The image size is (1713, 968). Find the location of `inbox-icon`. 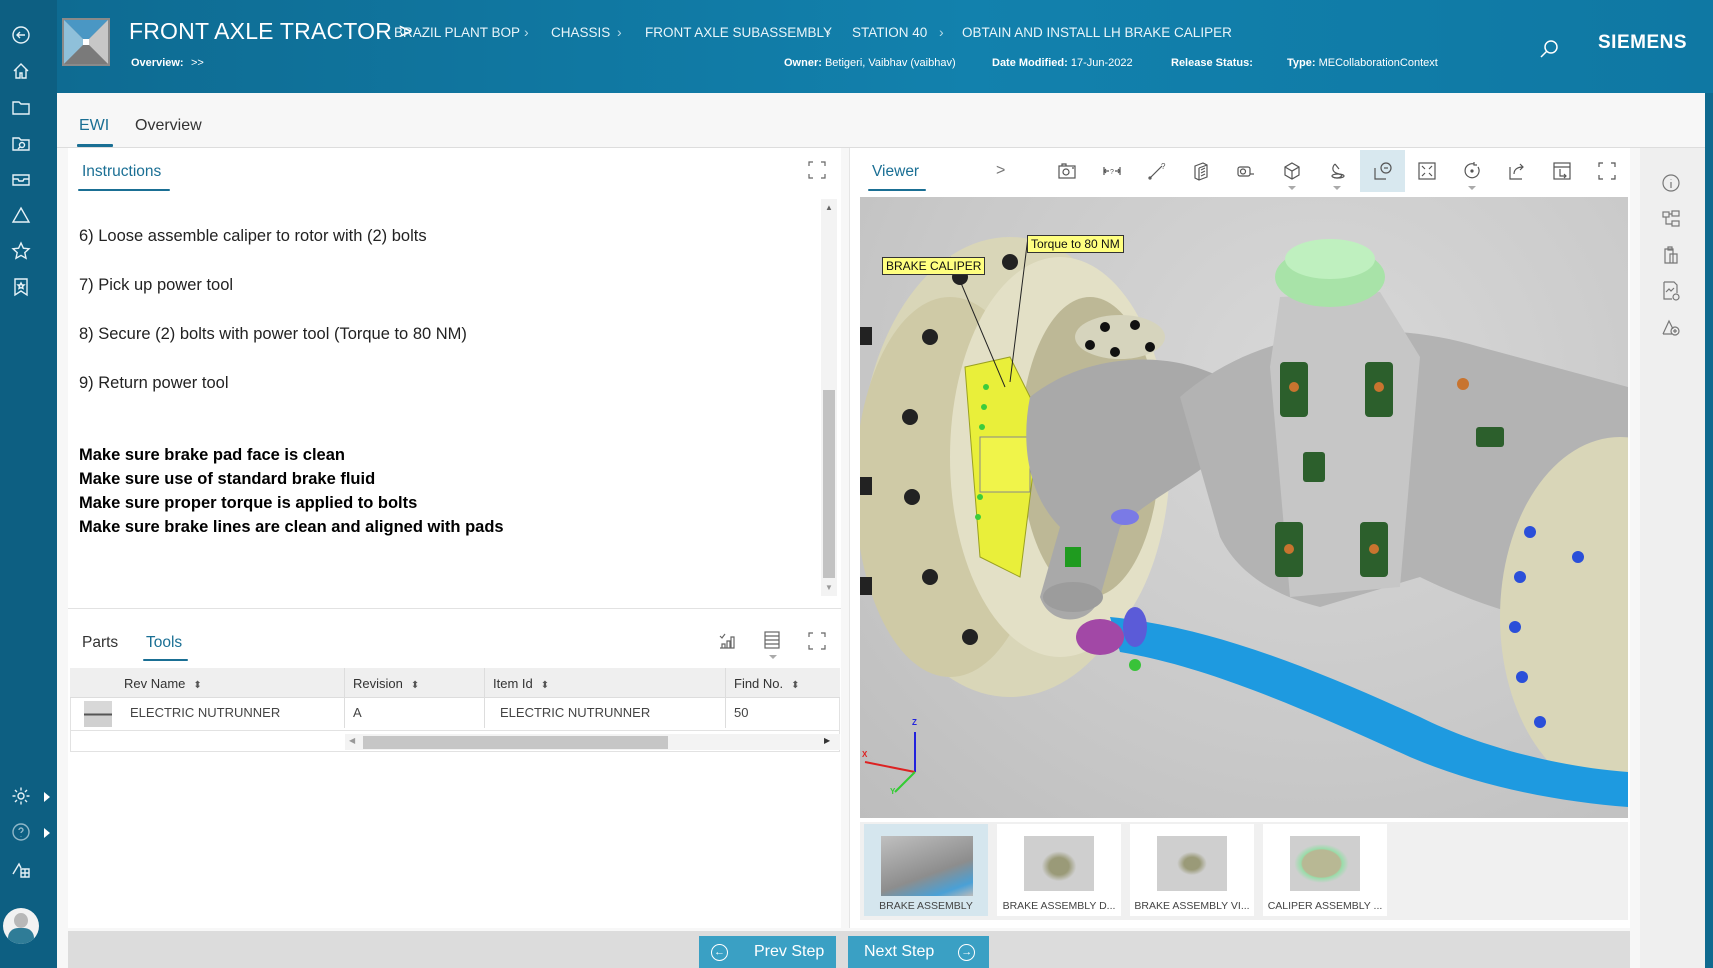

inbox-icon is located at coordinates (21, 179).